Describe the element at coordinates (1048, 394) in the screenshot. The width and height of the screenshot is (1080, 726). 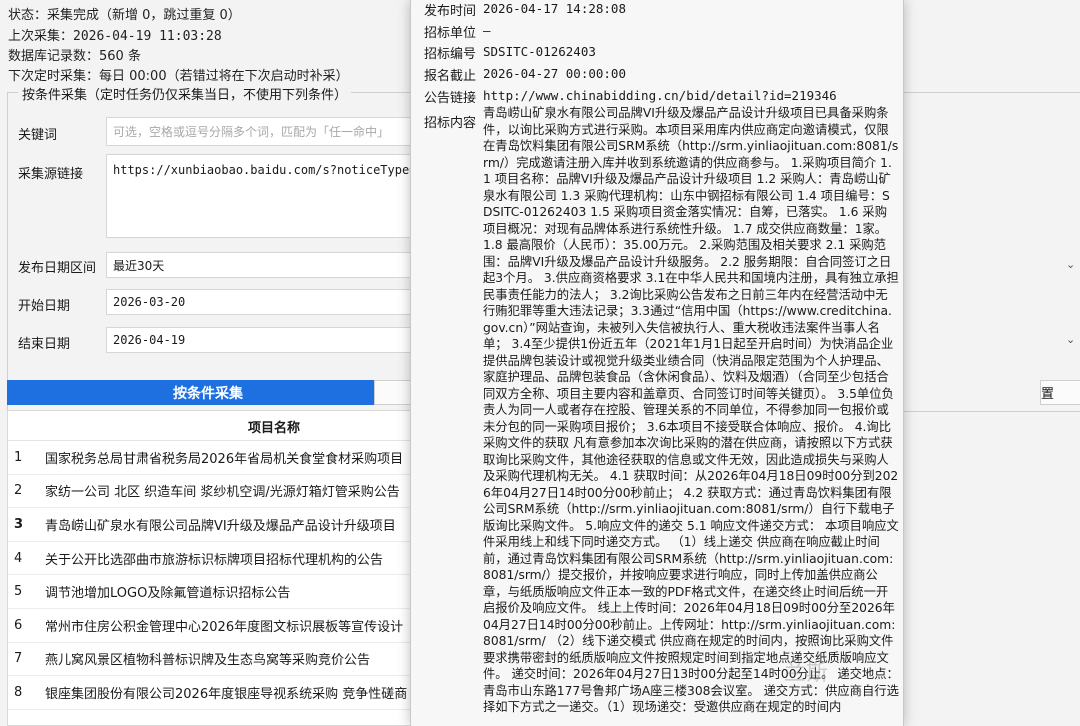
I see `settings-button-label: 置` at that location.